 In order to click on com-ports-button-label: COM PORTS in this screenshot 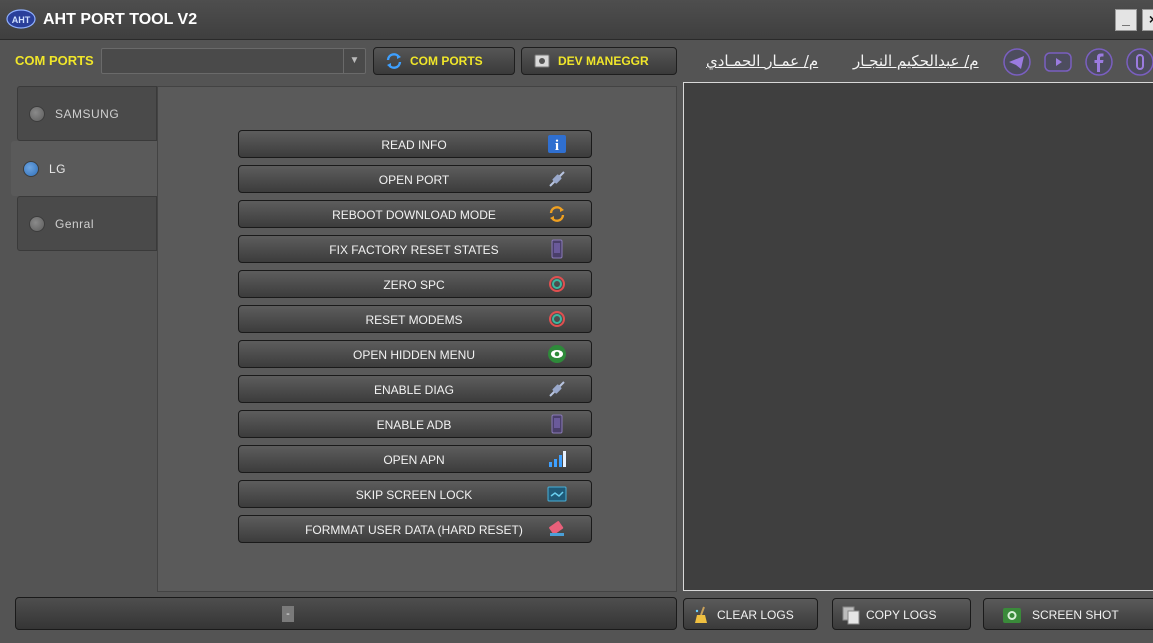, I will do `click(446, 61)`.